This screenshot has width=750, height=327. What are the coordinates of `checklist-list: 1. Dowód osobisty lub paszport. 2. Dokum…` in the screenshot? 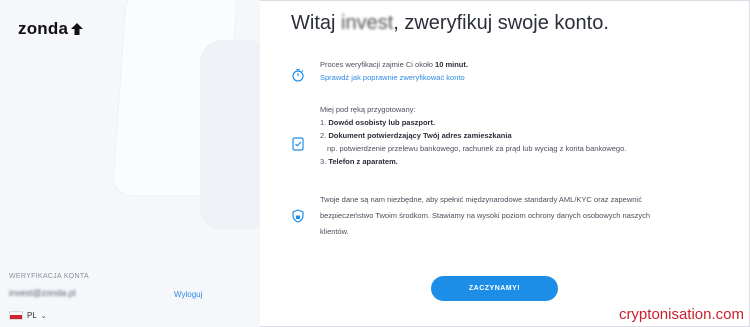 It's located at (473, 142).